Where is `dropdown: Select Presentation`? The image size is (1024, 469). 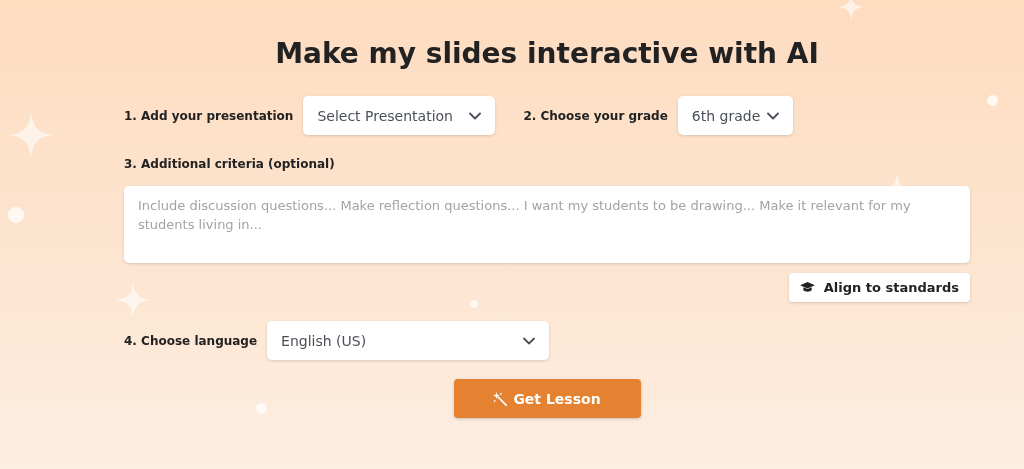
dropdown: Select Presentation is located at coordinates (399, 115).